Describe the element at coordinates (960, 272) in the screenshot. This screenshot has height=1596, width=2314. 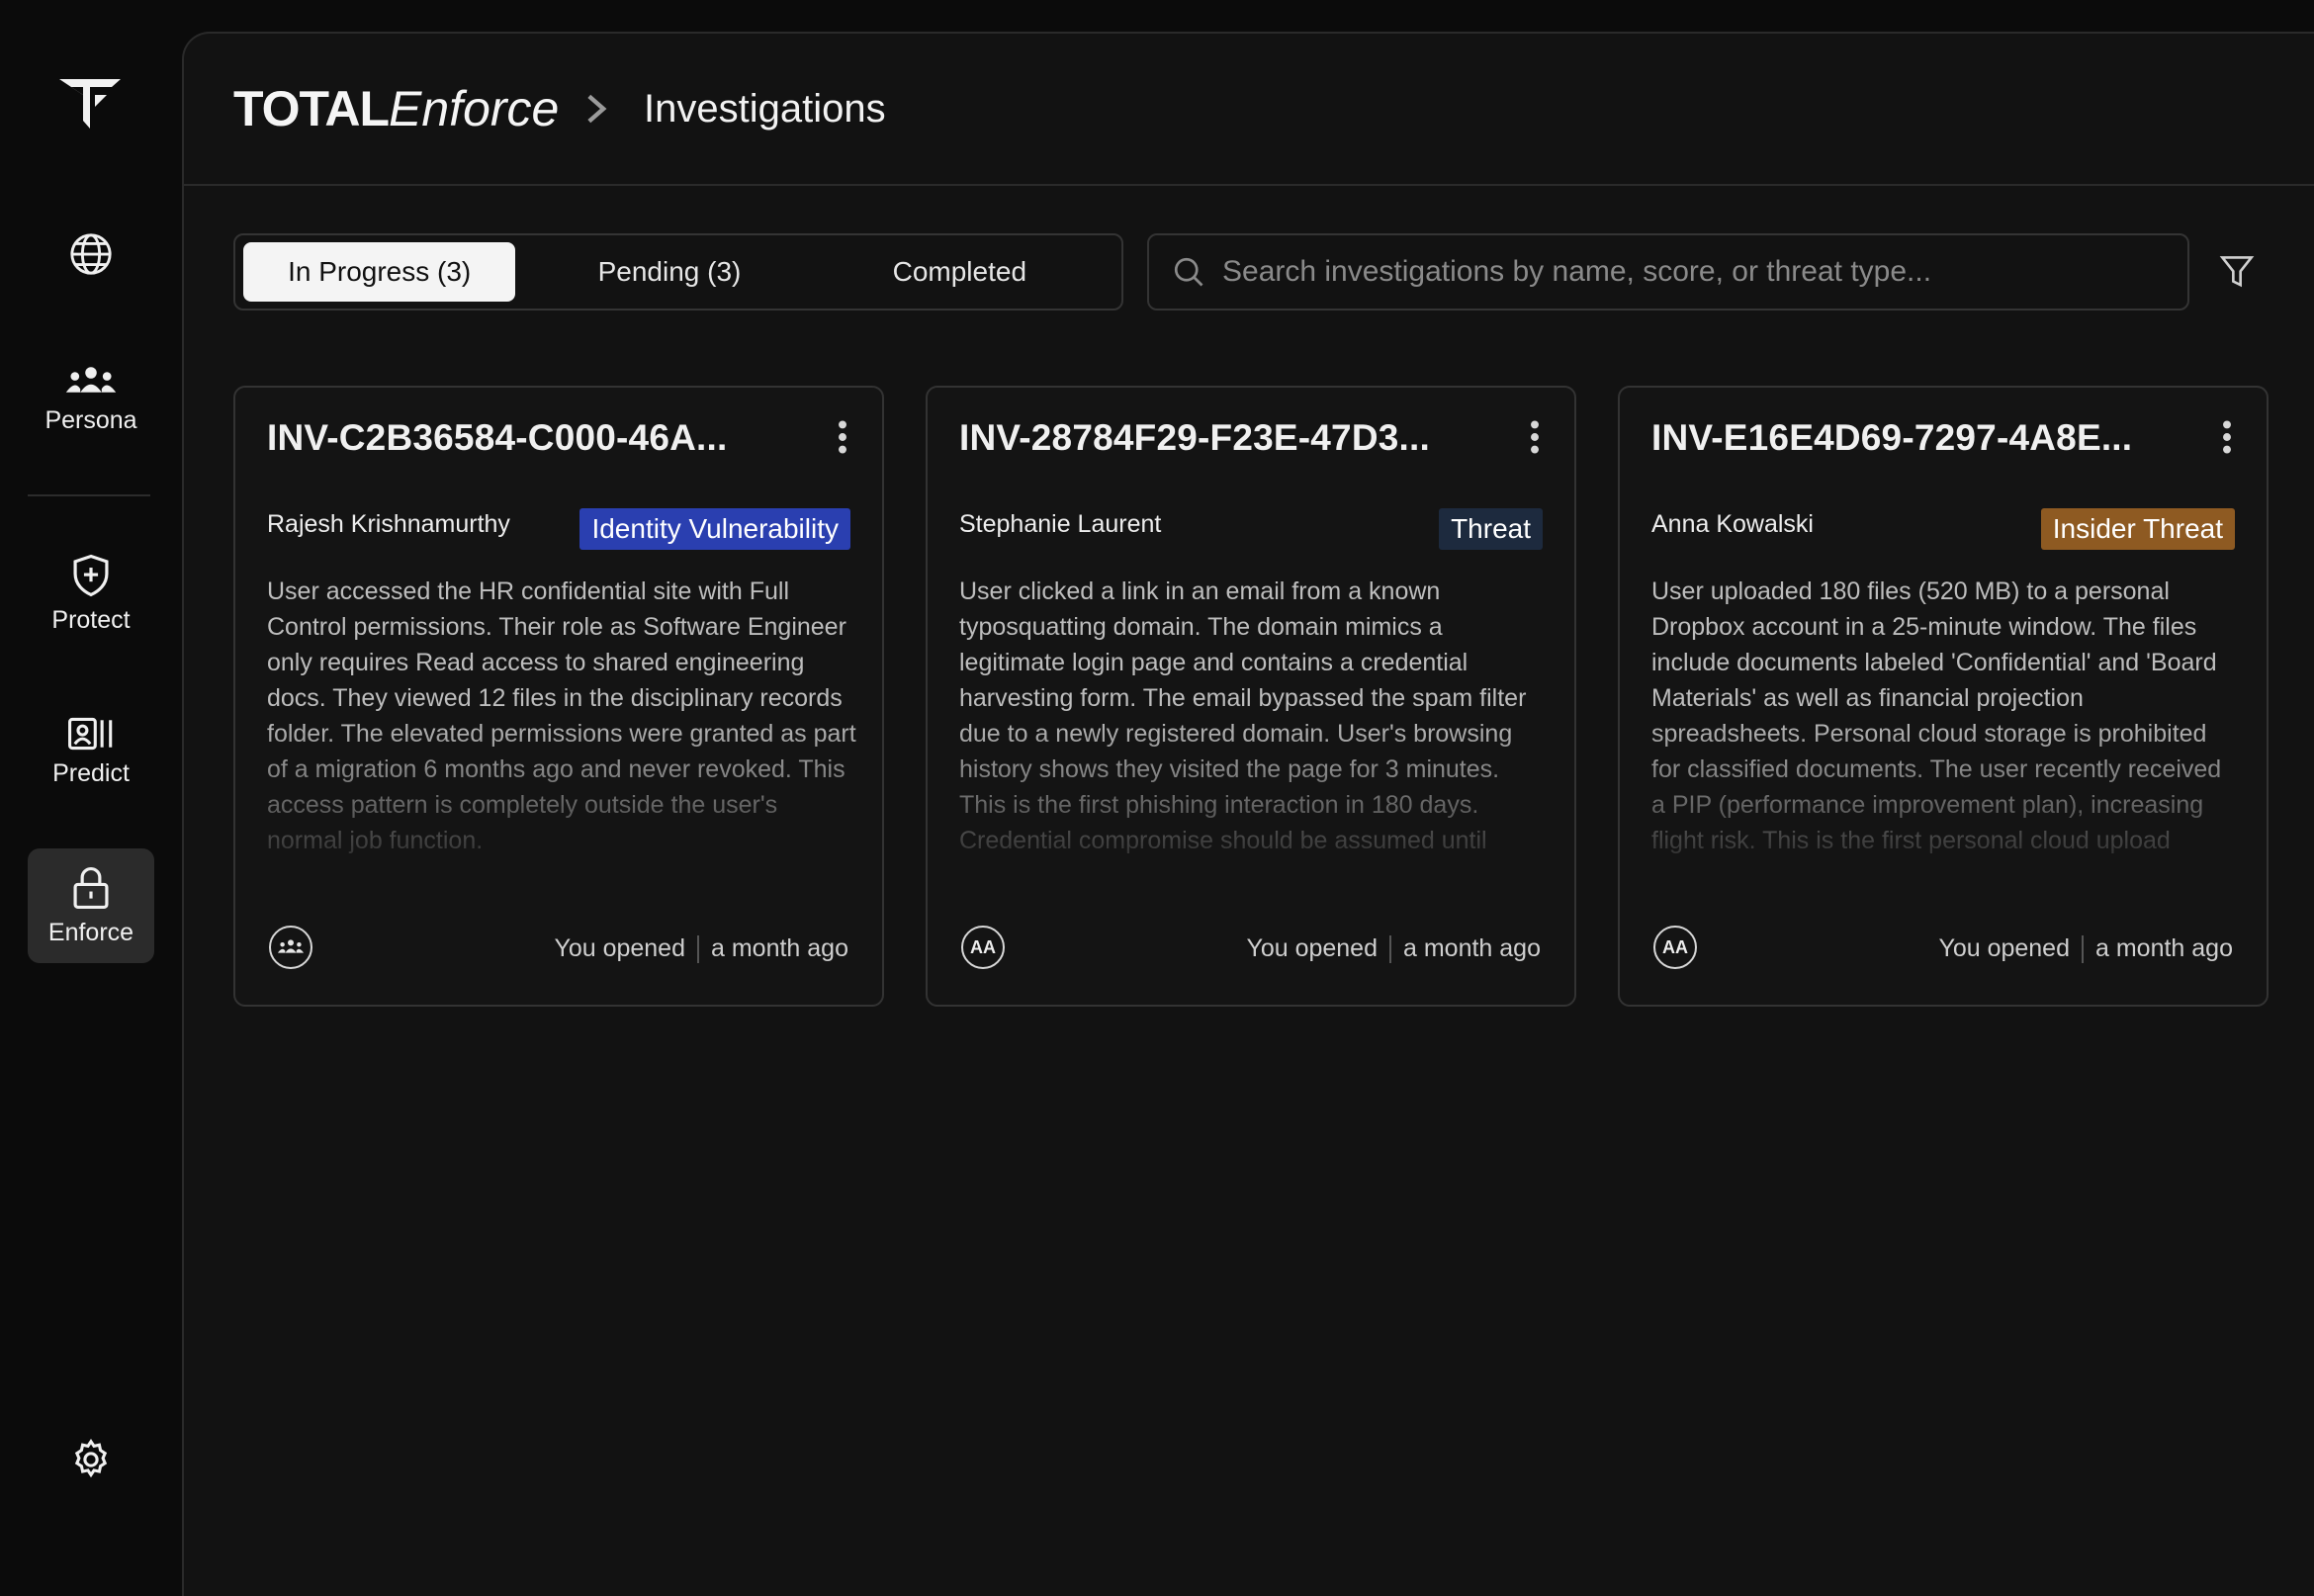
I see `tab-completed: Completed` at that location.